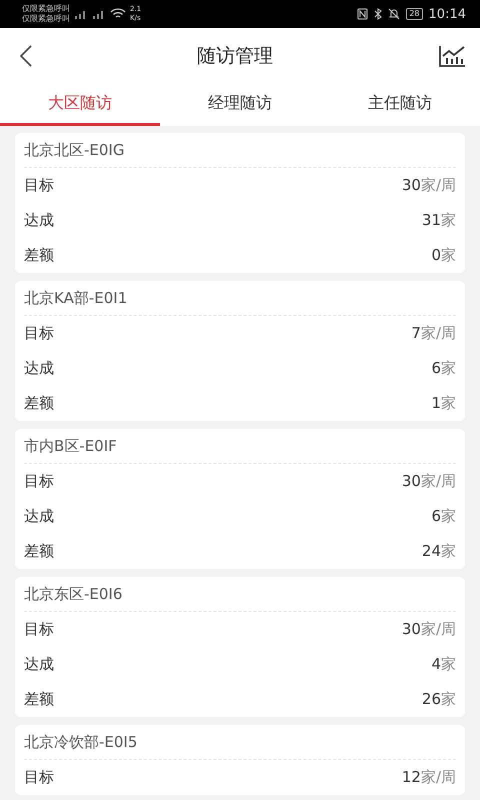 The image size is (480, 800). Describe the element at coordinates (240, 150) in the screenshot. I see `card-title: 北京北区-E0IG` at that location.